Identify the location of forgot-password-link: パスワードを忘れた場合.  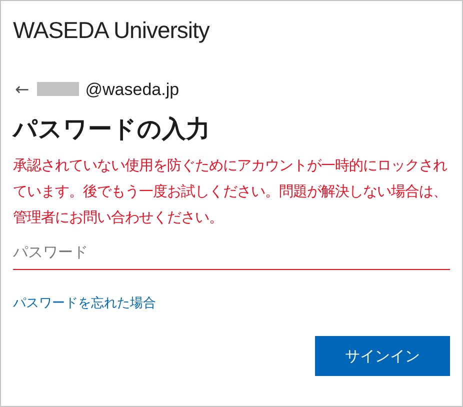
(84, 303).